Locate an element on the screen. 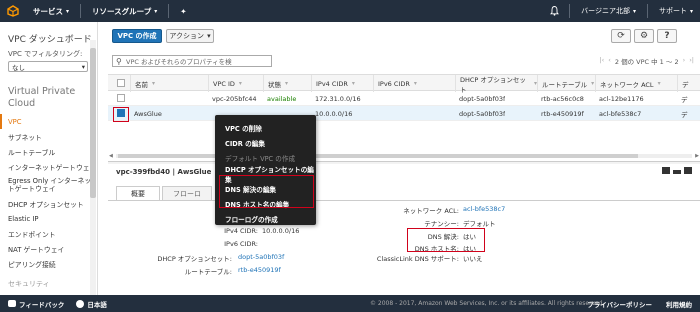 Image resolution: width=700 pixels, height=312 pixels. region-menu: バージニア北部 ▾ is located at coordinates (608, 11).